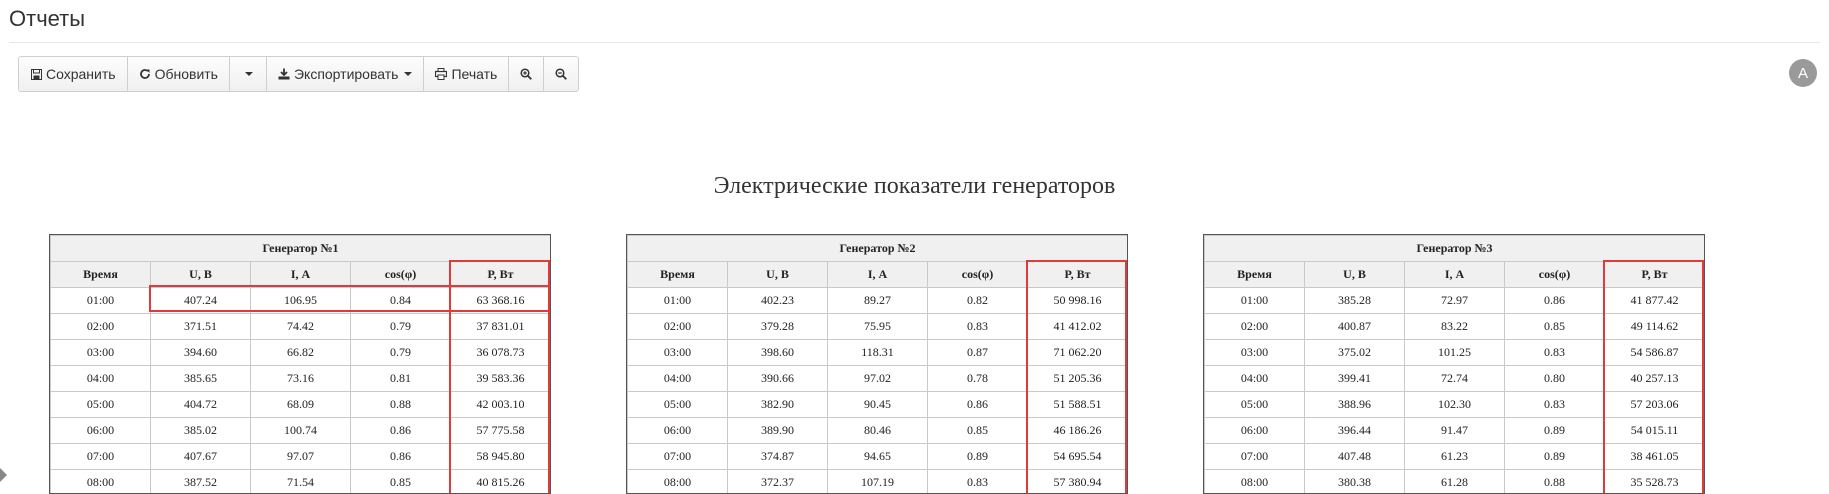 The image size is (1829, 494). What do you see at coordinates (201, 457) in the screenshot?
I see `table-cell: 407.67` at bounding box center [201, 457].